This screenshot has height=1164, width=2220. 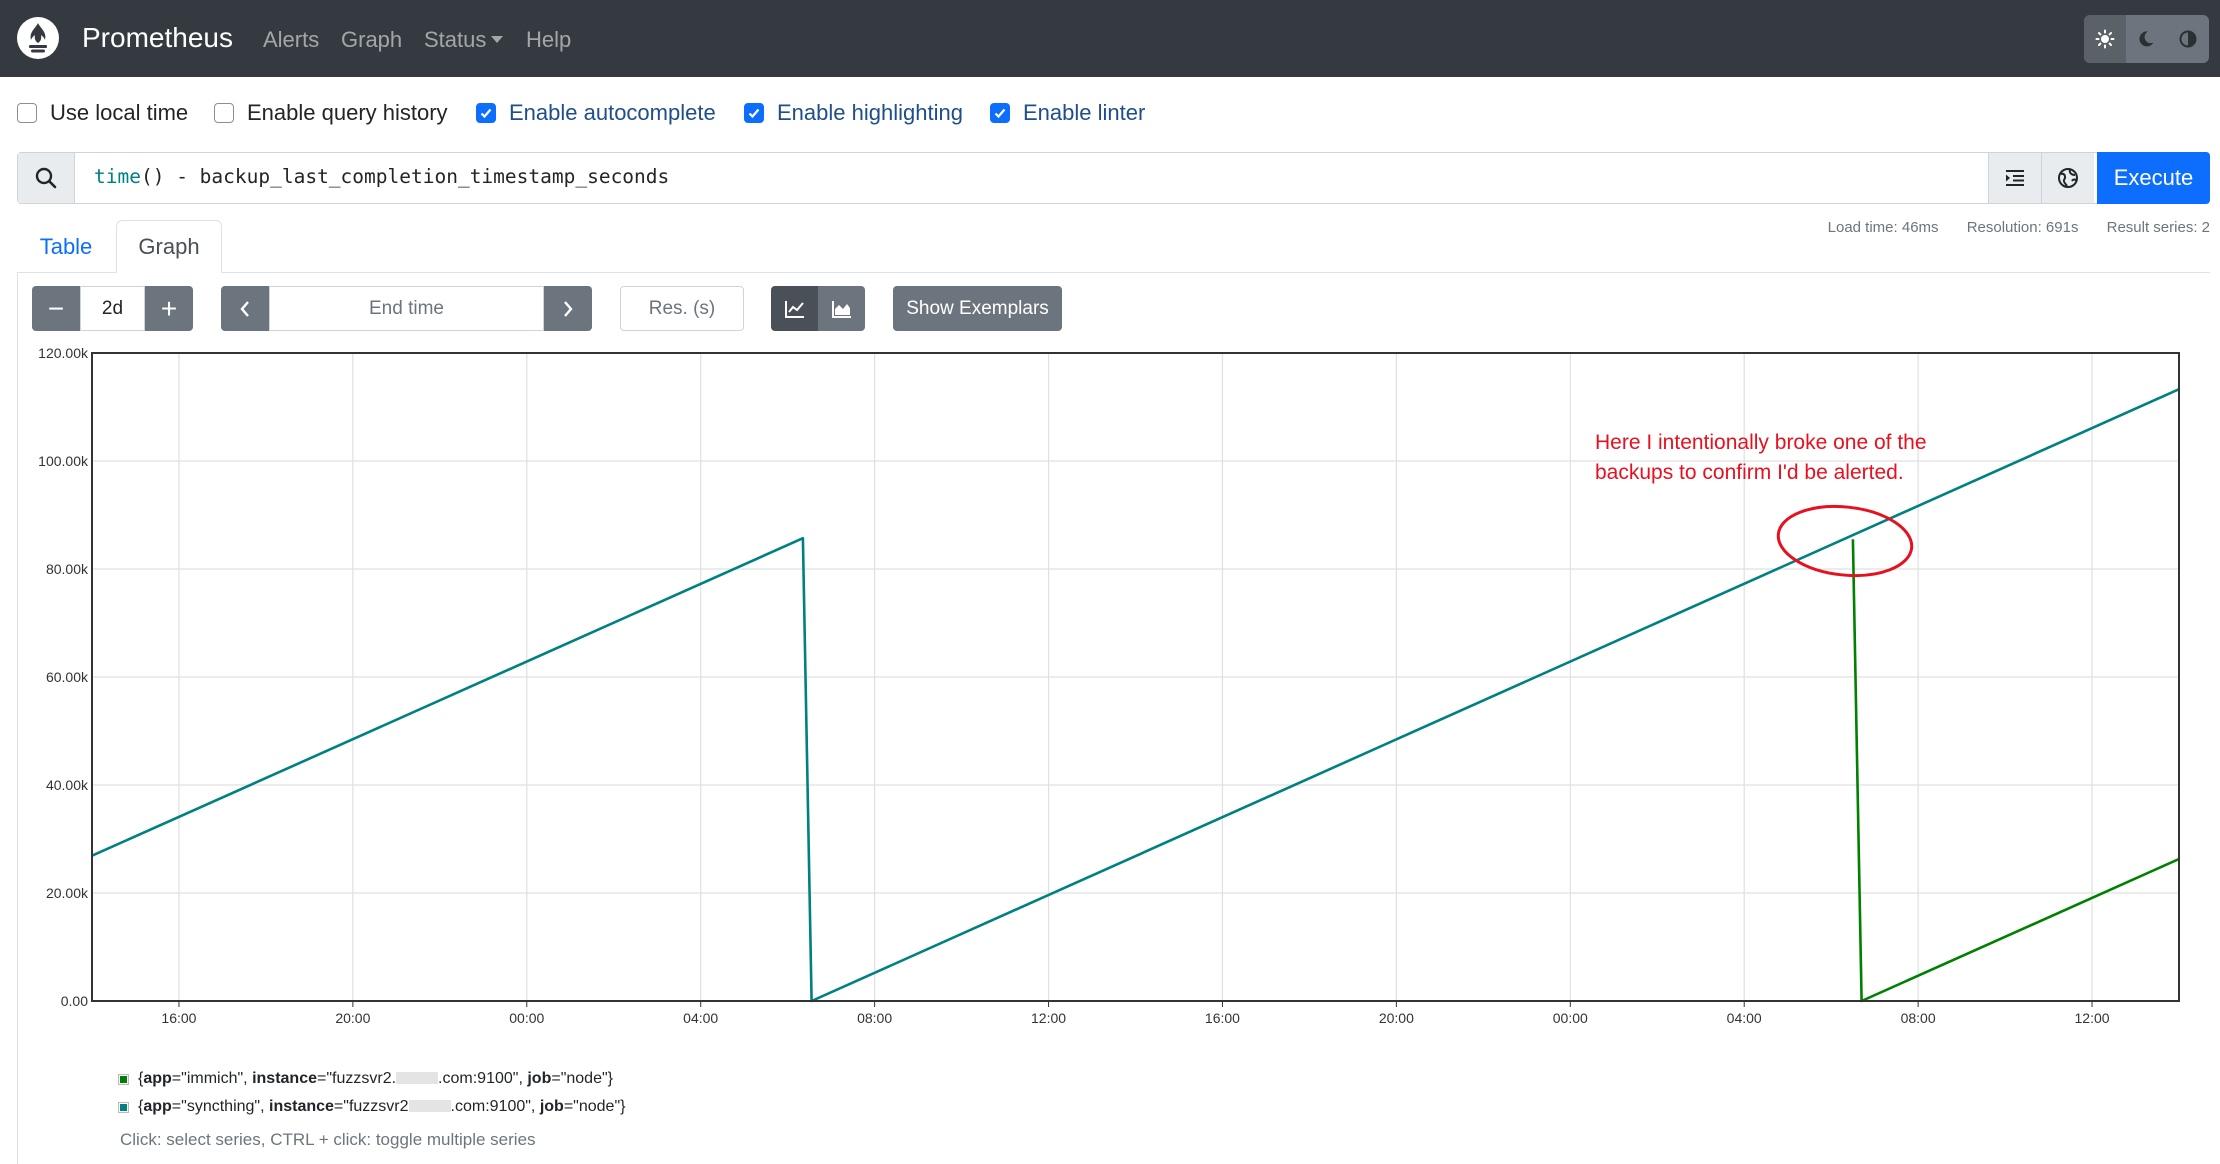 What do you see at coordinates (2015, 771) in the screenshot?
I see `series-line-immich` at bounding box center [2015, 771].